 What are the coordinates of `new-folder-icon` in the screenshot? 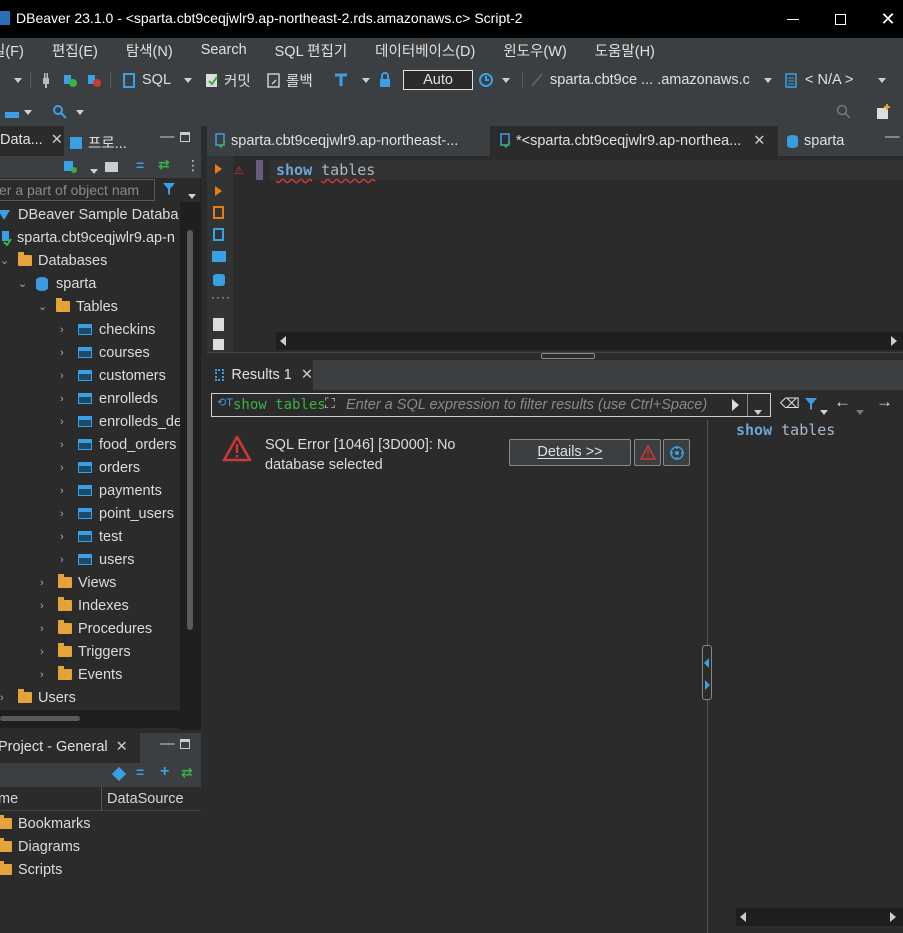 It's located at (112, 167).